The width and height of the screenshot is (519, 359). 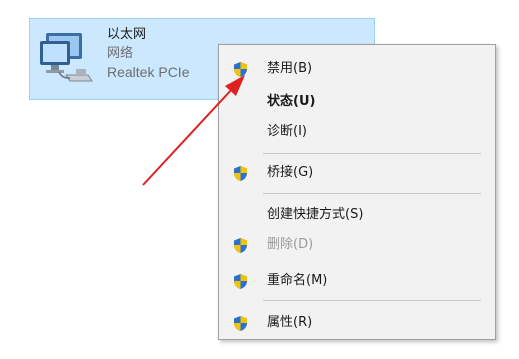 I want to click on menu-item-create-shortcut: 创建快捷方式(S), so click(x=357, y=215).